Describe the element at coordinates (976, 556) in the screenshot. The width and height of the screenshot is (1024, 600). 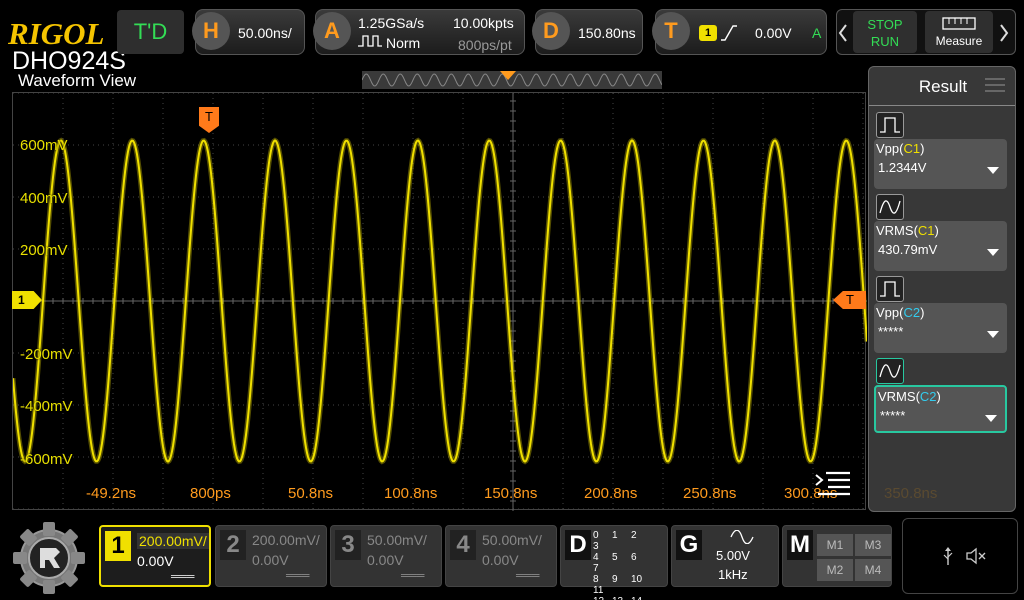
I see `speaker-muted-icon` at that location.